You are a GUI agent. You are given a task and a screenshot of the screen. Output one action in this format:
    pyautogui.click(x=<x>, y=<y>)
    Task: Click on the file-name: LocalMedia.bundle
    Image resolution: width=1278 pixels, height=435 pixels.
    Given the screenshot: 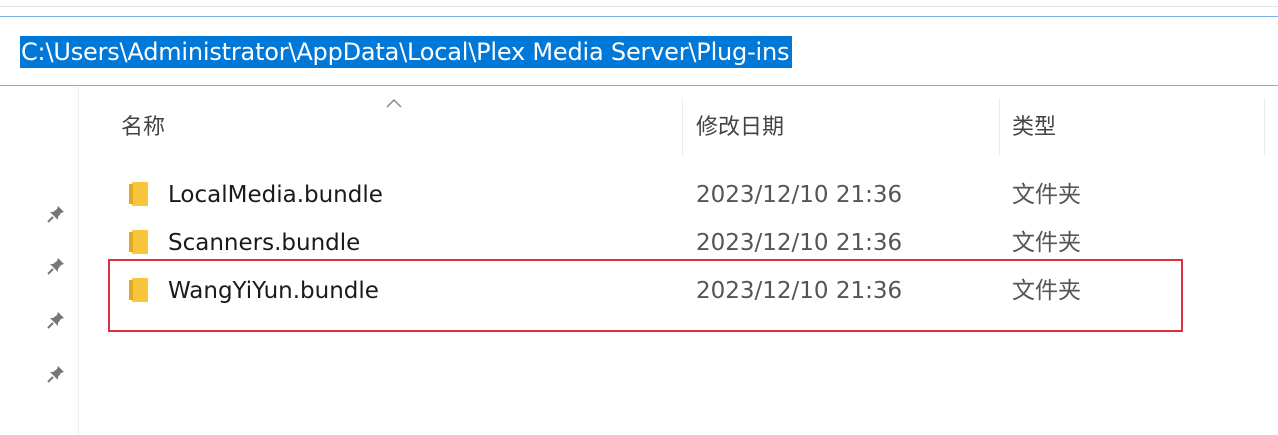 What is the action you would take?
    pyautogui.click(x=275, y=195)
    